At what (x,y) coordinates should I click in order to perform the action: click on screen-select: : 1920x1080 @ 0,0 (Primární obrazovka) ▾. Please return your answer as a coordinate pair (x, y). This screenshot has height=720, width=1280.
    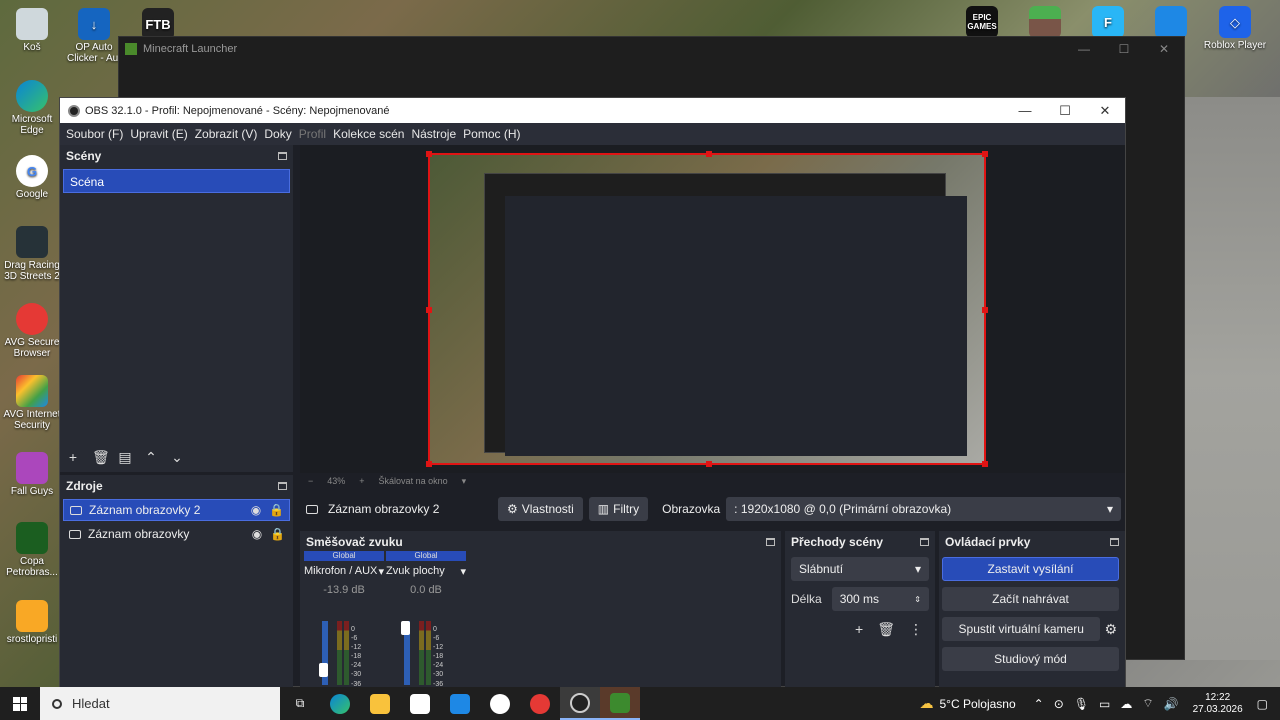
    Looking at the image, I should click on (923, 509).